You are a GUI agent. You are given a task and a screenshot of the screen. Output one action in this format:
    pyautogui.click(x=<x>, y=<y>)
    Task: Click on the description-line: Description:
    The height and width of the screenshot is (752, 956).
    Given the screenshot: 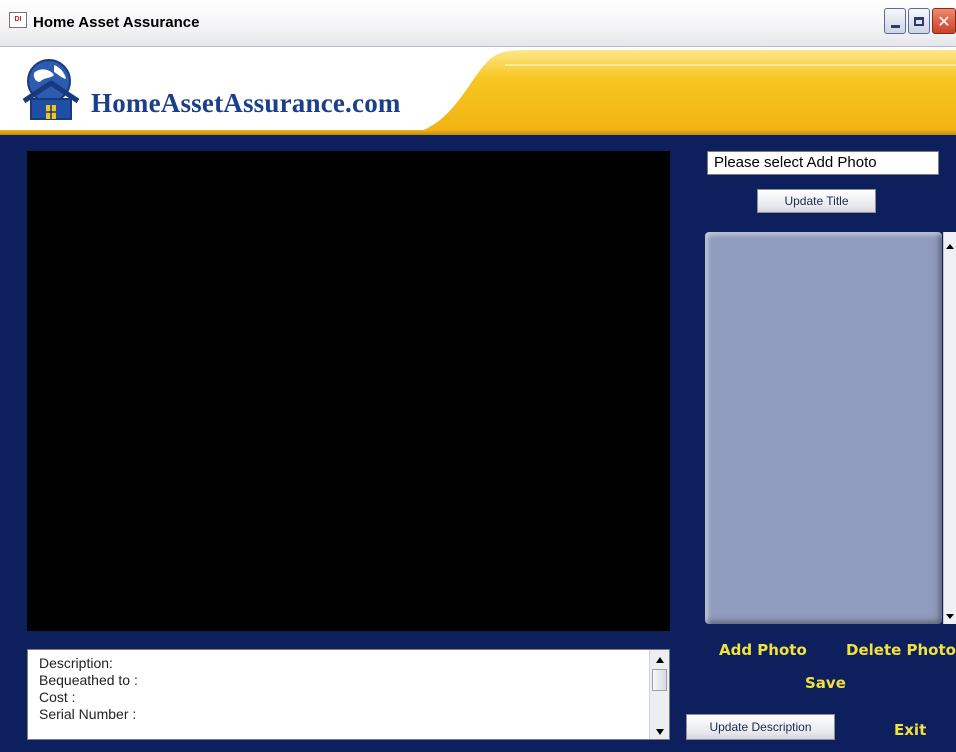 What is the action you would take?
    pyautogui.click(x=76, y=663)
    